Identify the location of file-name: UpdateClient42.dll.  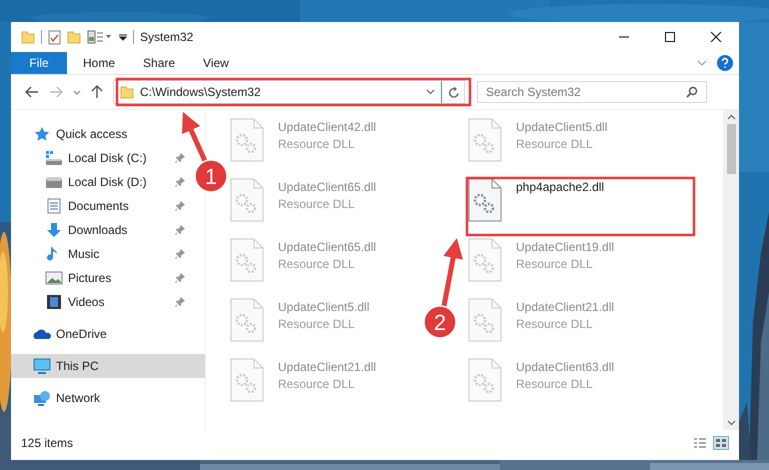
(327, 127).